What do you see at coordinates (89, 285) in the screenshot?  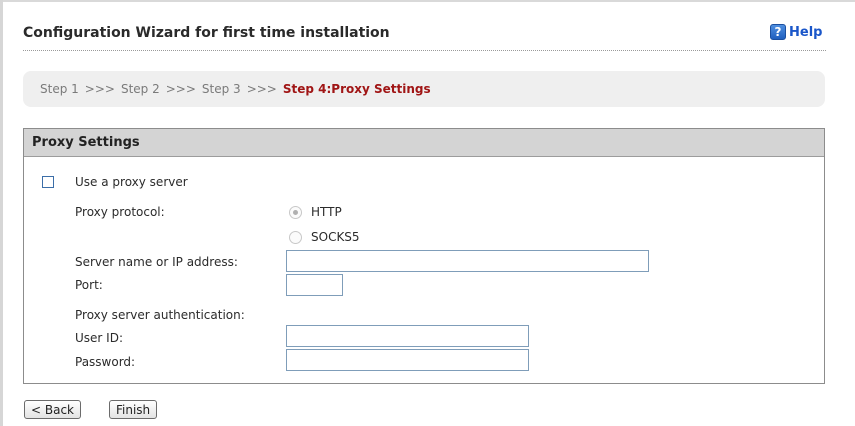 I see `port-label: Port:` at bounding box center [89, 285].